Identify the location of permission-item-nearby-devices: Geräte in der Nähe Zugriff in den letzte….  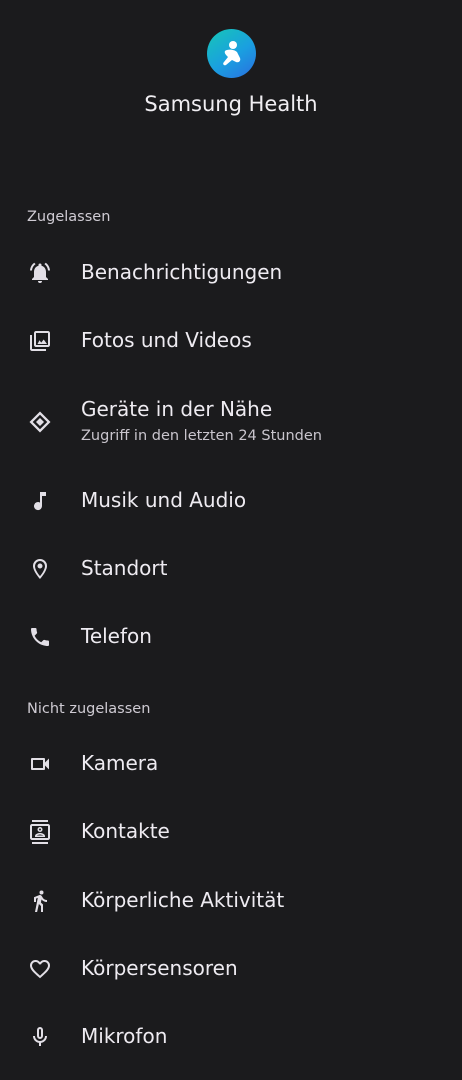
(231, 425).